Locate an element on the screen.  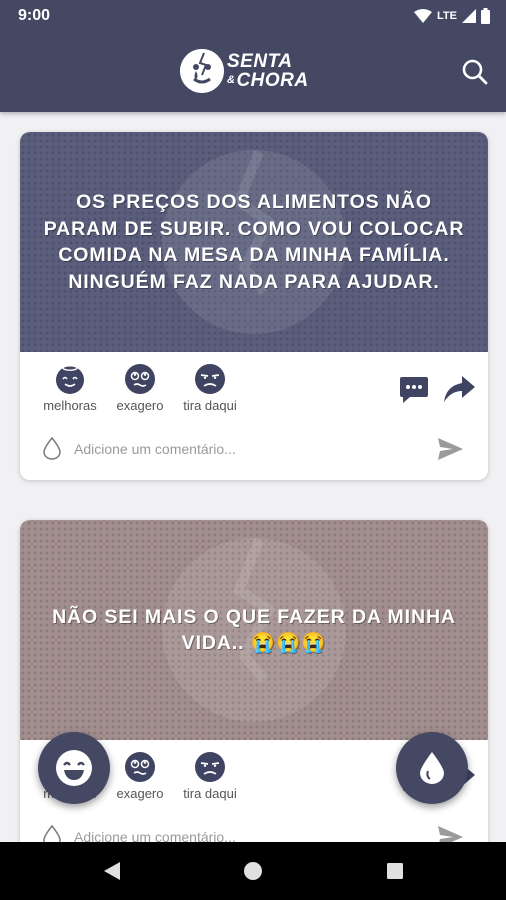
recents-icon is located at coordinates (395, 871).